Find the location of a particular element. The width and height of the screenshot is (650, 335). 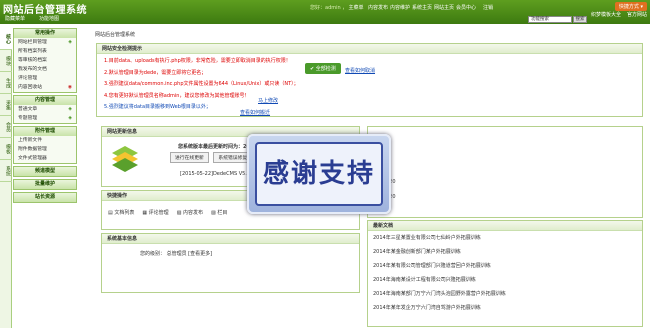

sidebar-group: 站长资源 is located at coordinates (45, 197).